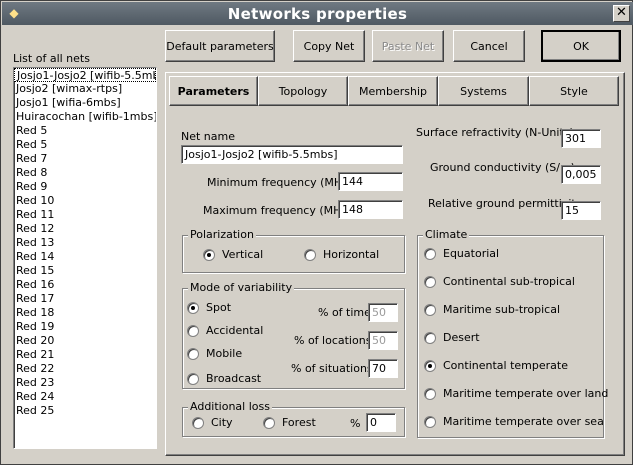  I want to click on polarization-vertical-radio: Vertical, so click(233, 254).